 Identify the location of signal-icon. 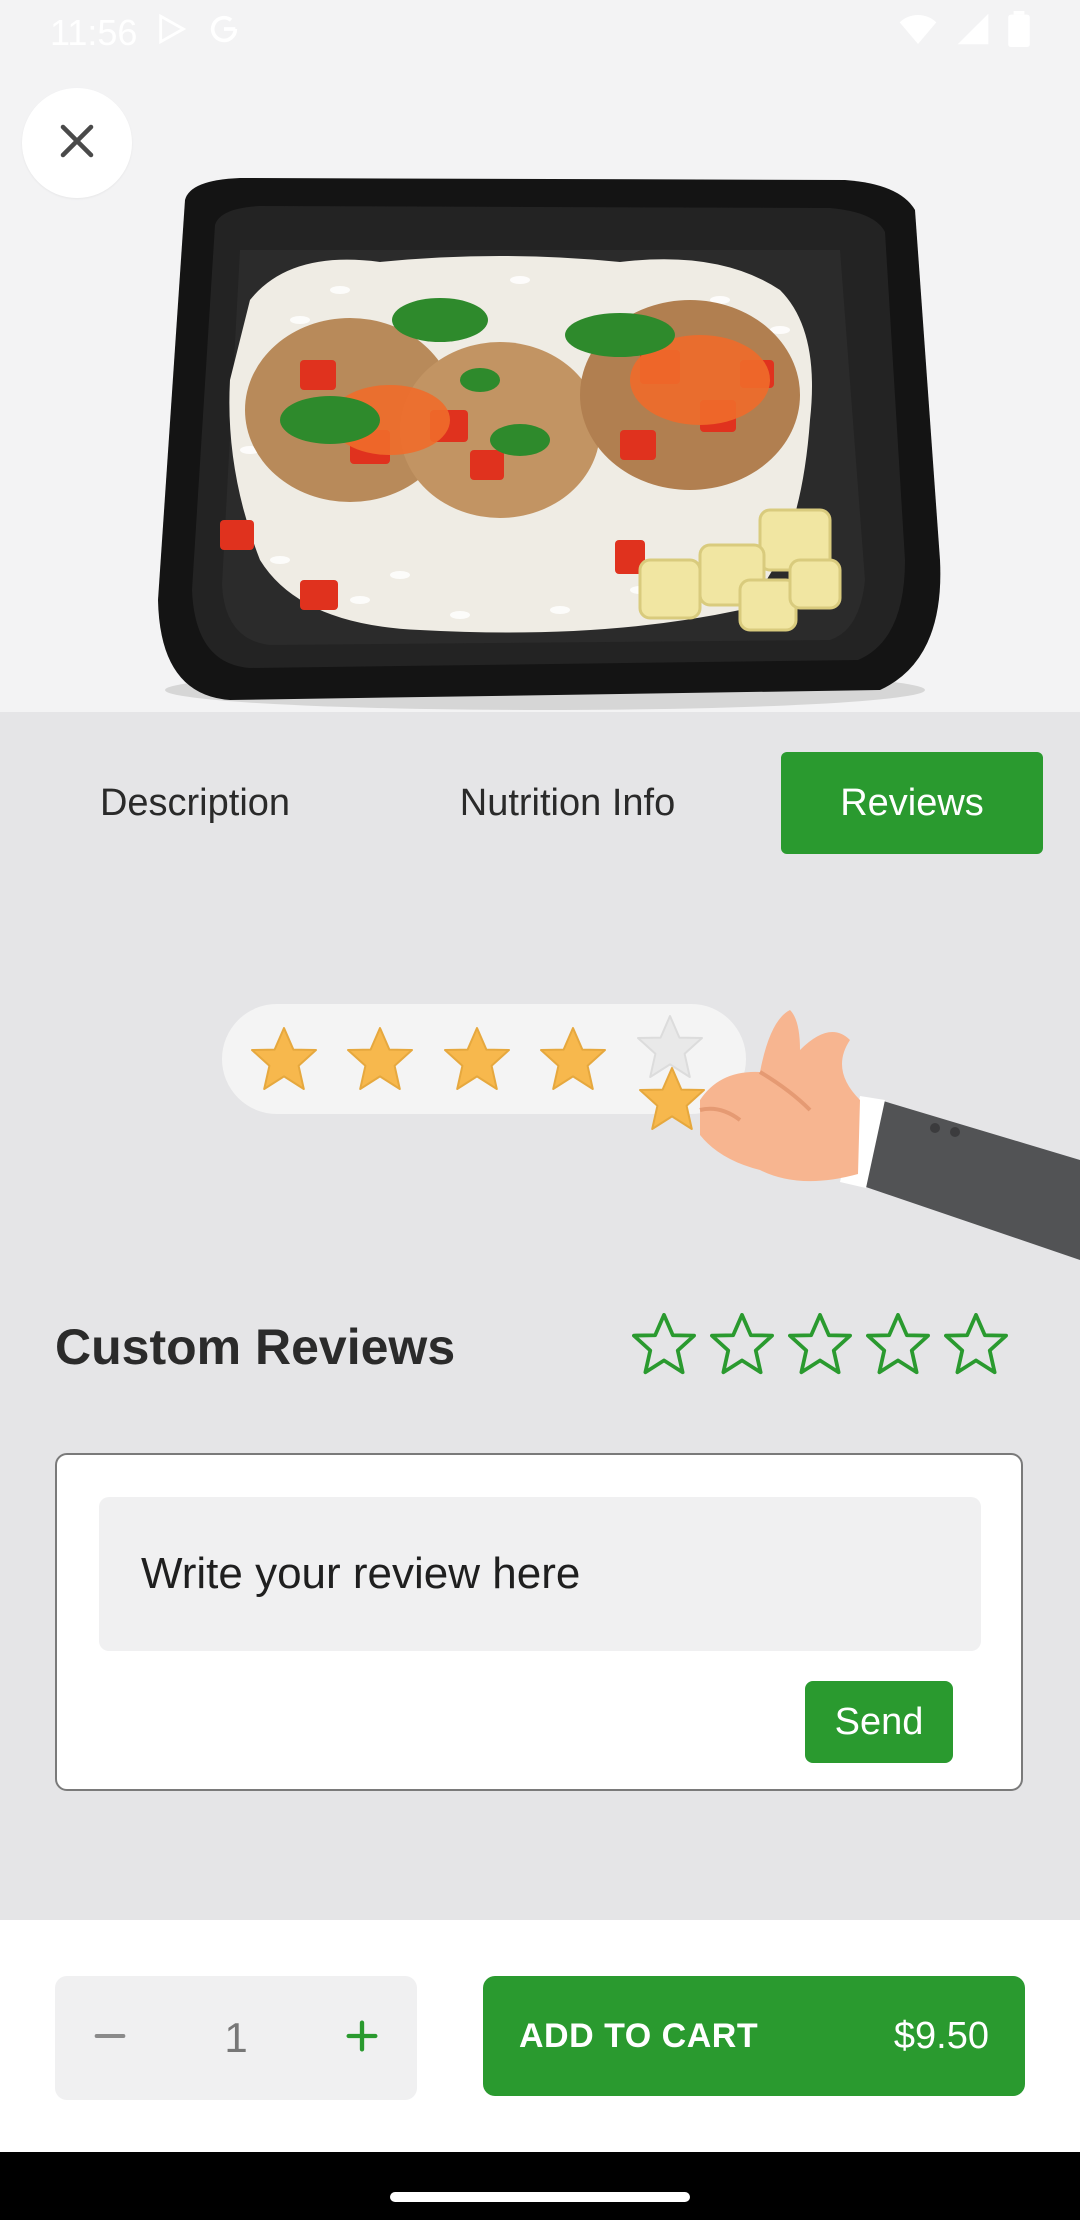
(973, 33).